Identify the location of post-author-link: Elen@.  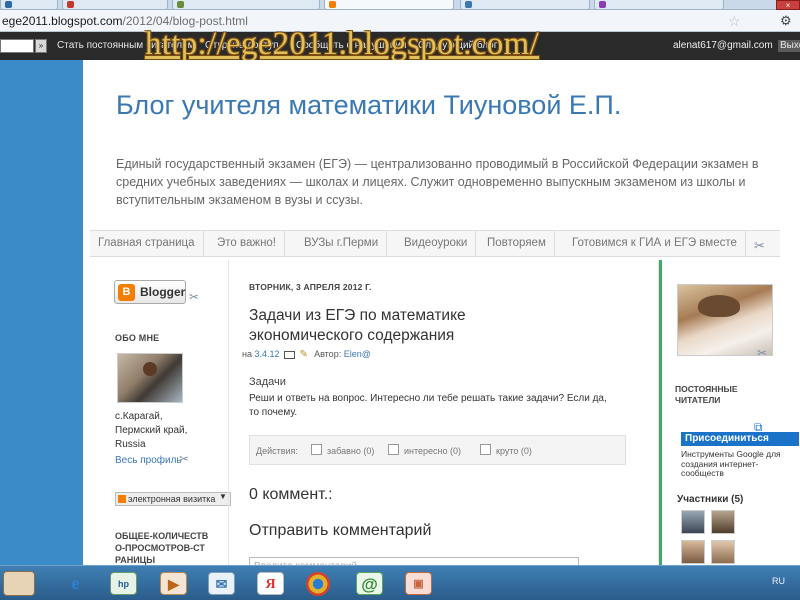
(357, 354).